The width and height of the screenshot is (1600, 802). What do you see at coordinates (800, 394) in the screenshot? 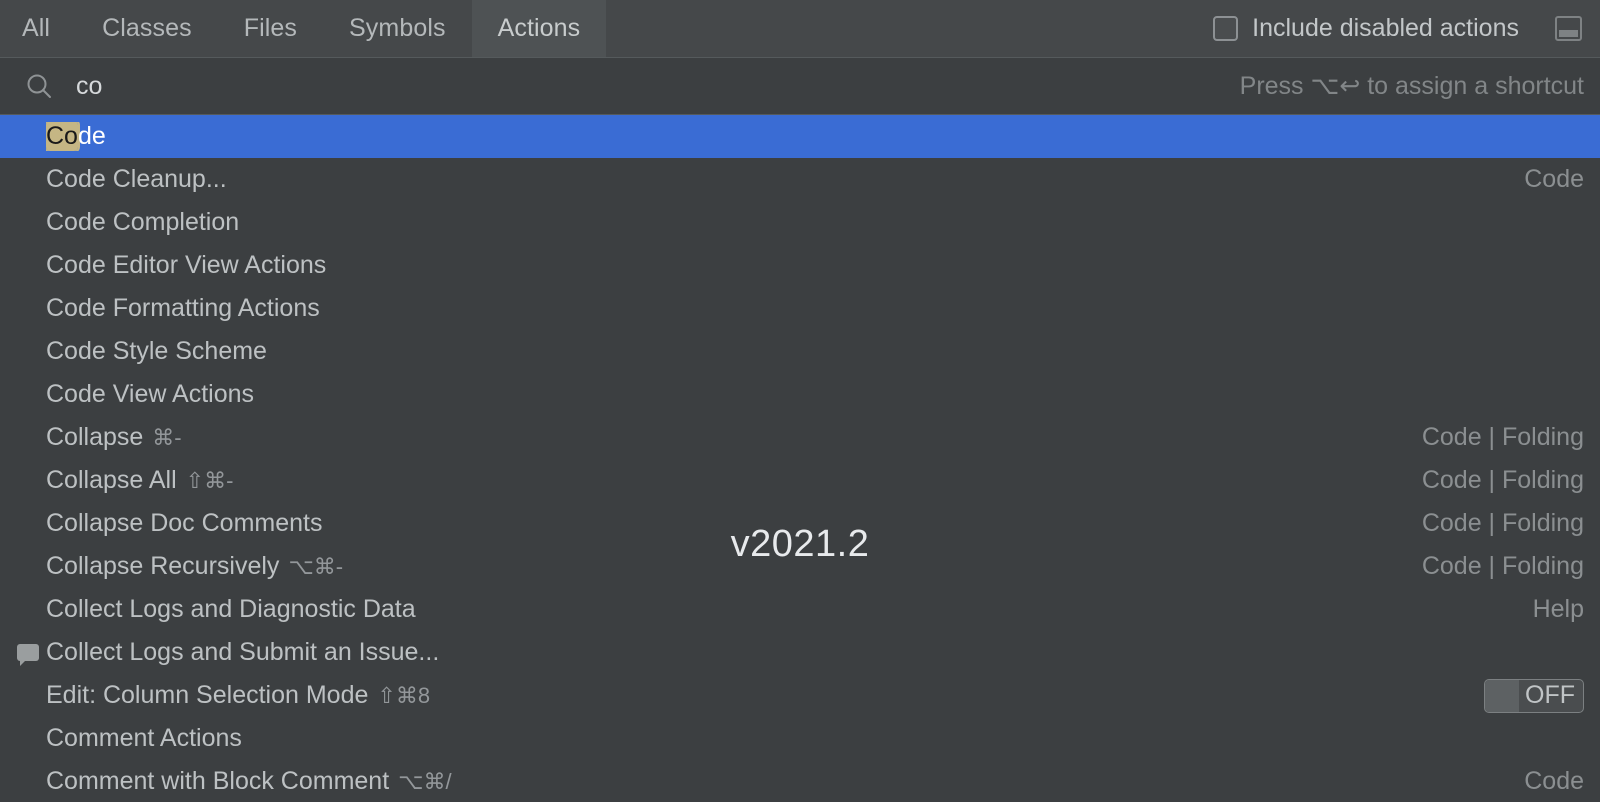
I see `result-row: Code View Actions` at bounding box center [800, 394].